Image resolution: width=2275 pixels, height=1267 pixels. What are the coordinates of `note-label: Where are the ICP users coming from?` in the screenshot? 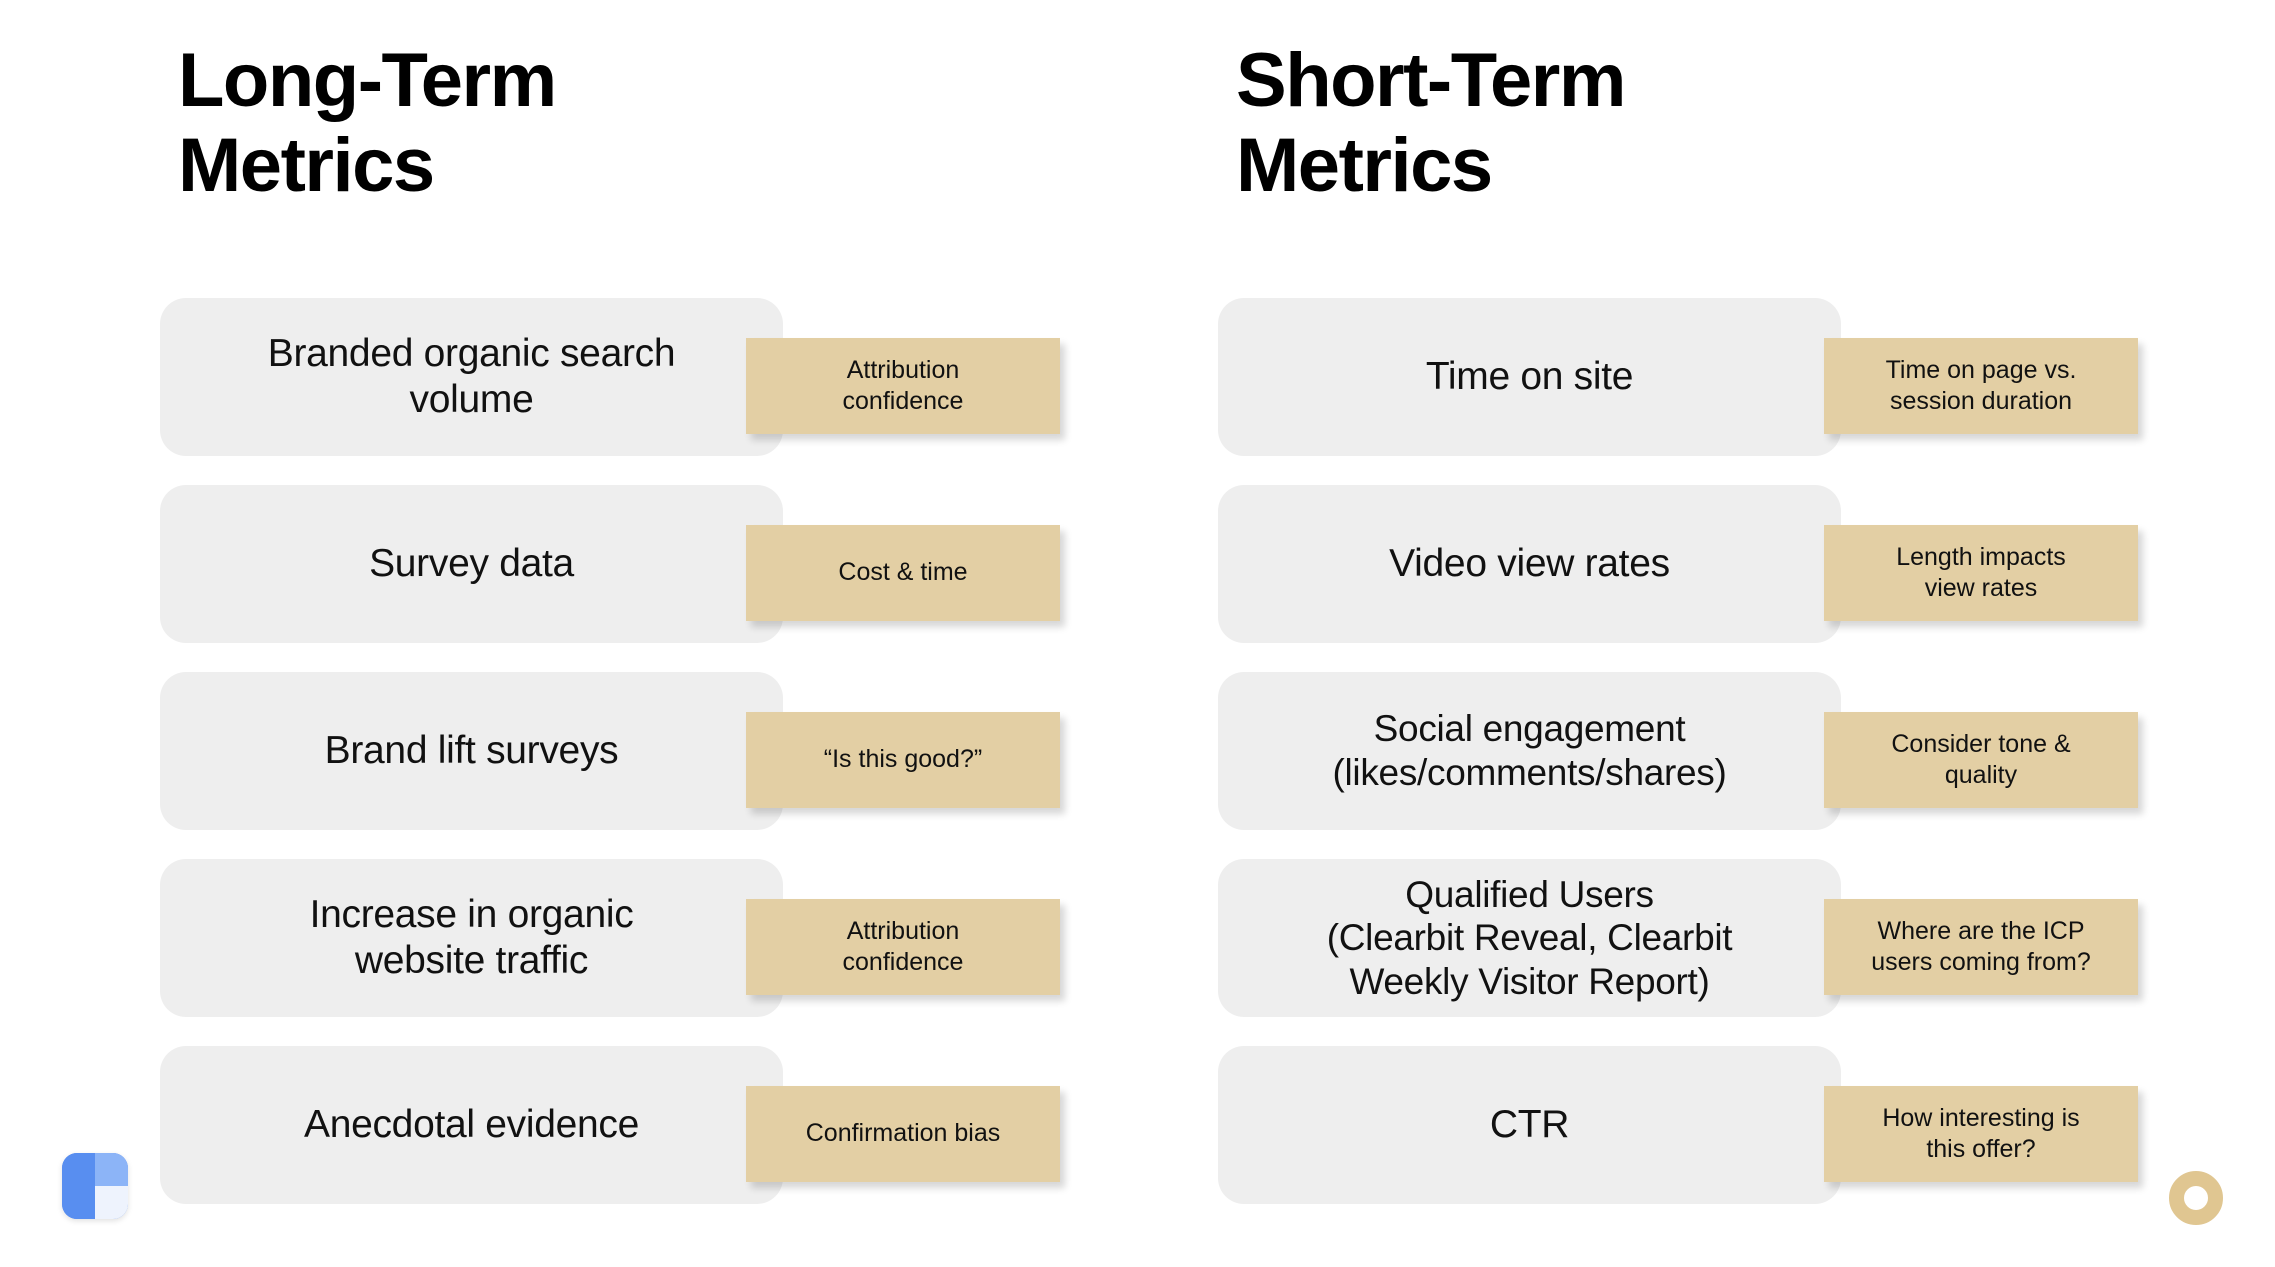 It's located at (1981, 946).